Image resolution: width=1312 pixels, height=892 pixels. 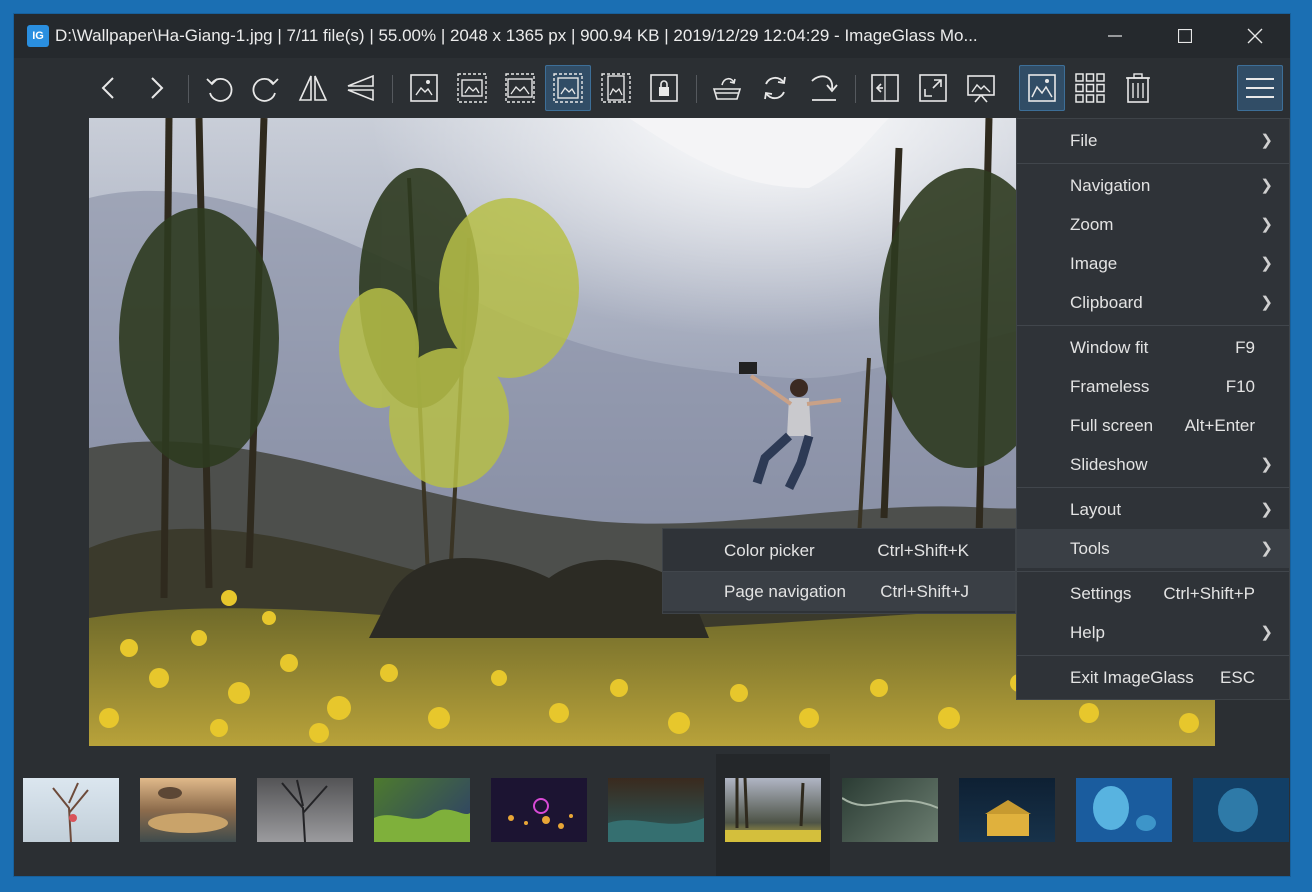 I want to click on menu-item-label: Image, so click(x=1094, y=263).